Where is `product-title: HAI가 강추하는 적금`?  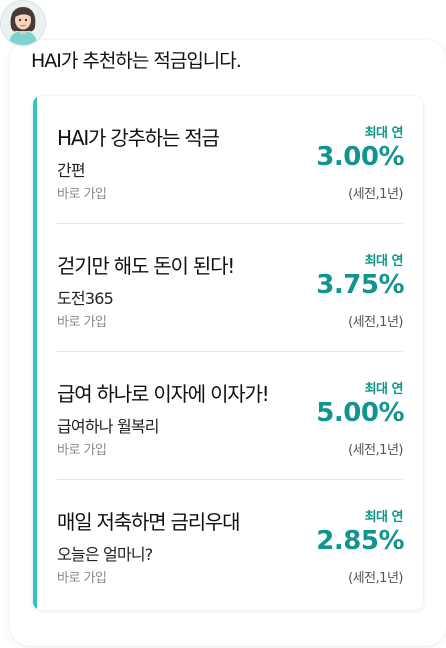
product-title: HAI가 강추하는 적금 is located at coordinates (138, 138).